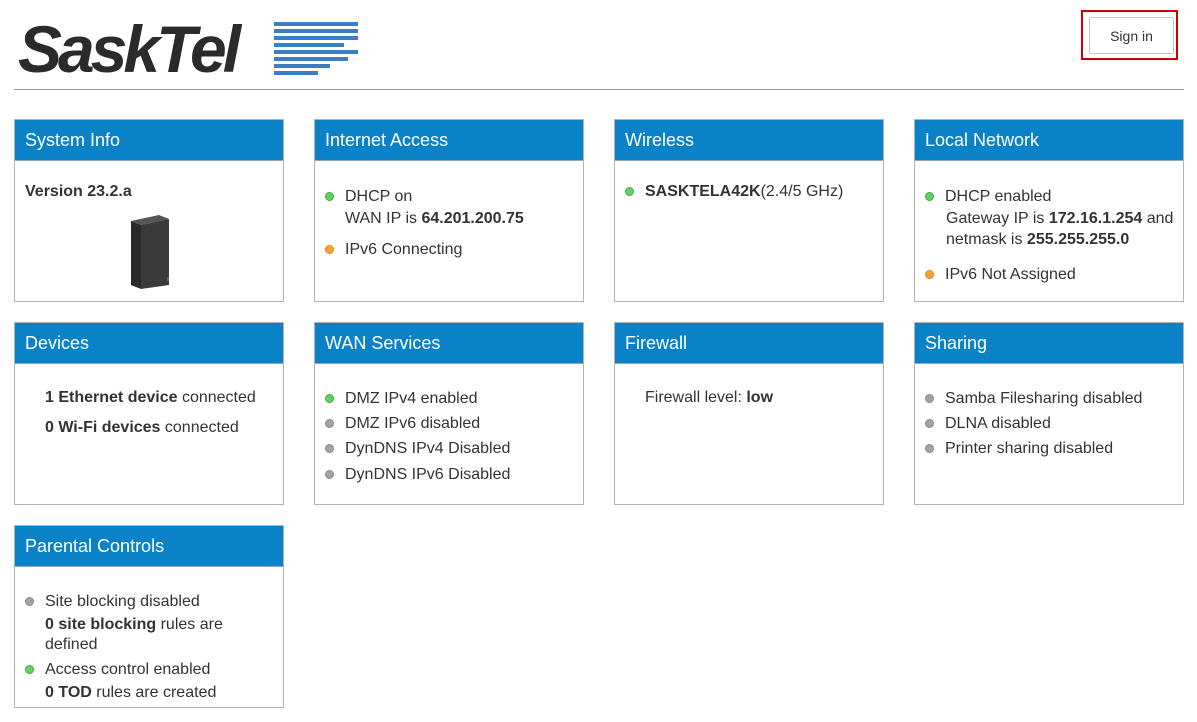 Image resolution: width=1197 pixels, height=722 pixels. I want to click on card-title: Parental Controls, so click(149, 546).